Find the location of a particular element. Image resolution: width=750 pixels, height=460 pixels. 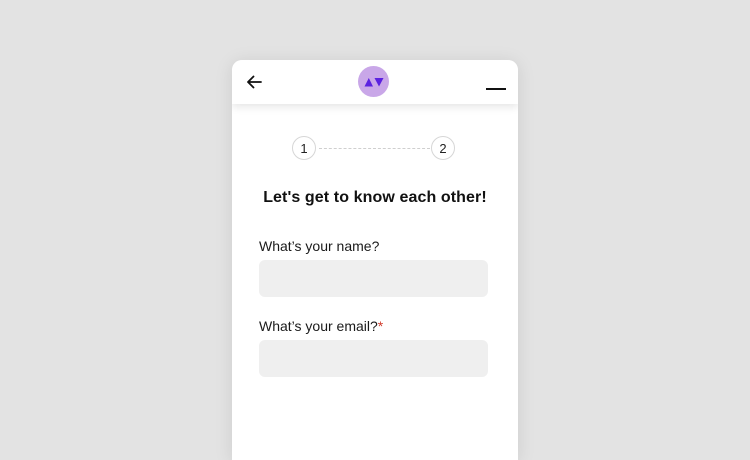

required-marker: * is located at coordinates (380, 326).